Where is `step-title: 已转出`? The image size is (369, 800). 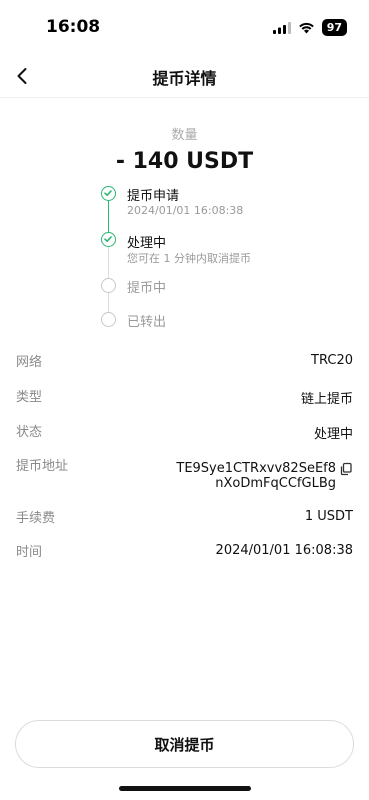
step-title: 已转出 is located at coordinates (147, 322).